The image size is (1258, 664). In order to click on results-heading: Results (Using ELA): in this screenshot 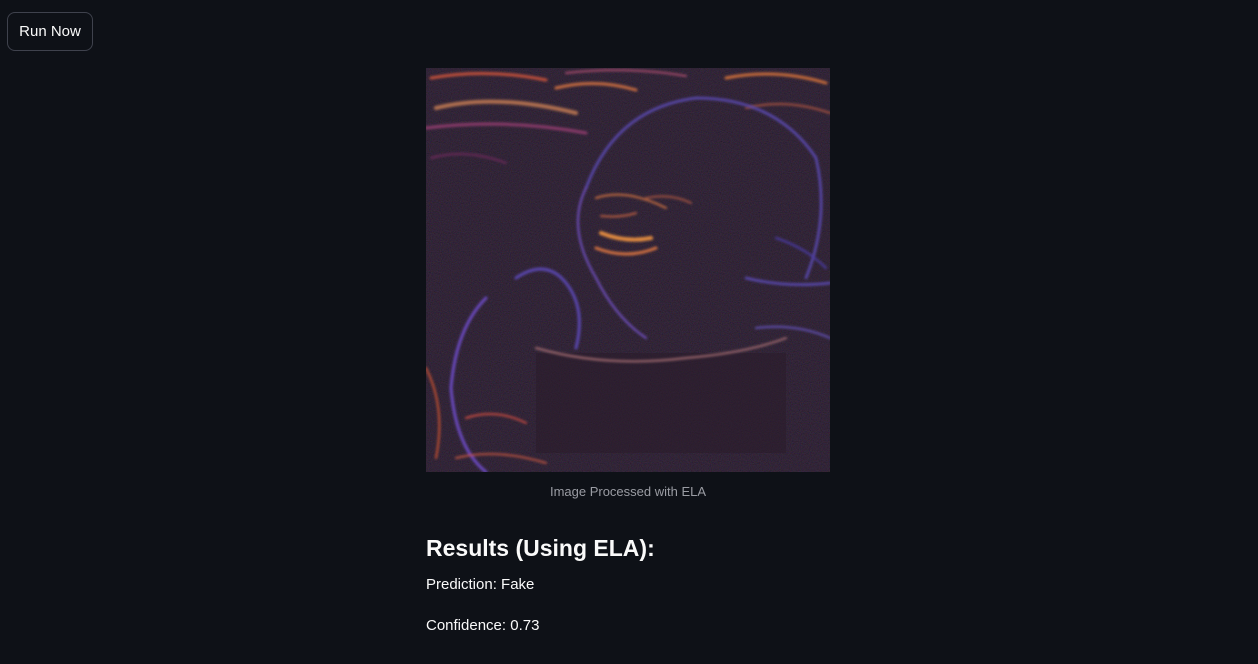, I will do `click(540, 548)`.